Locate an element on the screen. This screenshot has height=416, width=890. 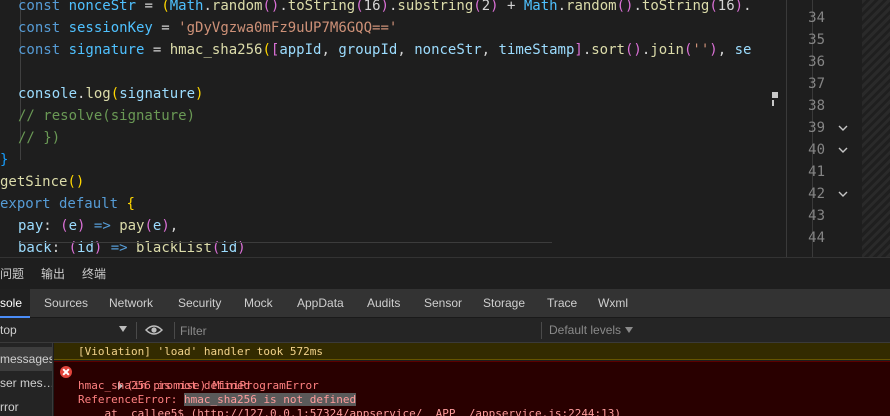
code-line: export default { is located at coordinates (67, 204).